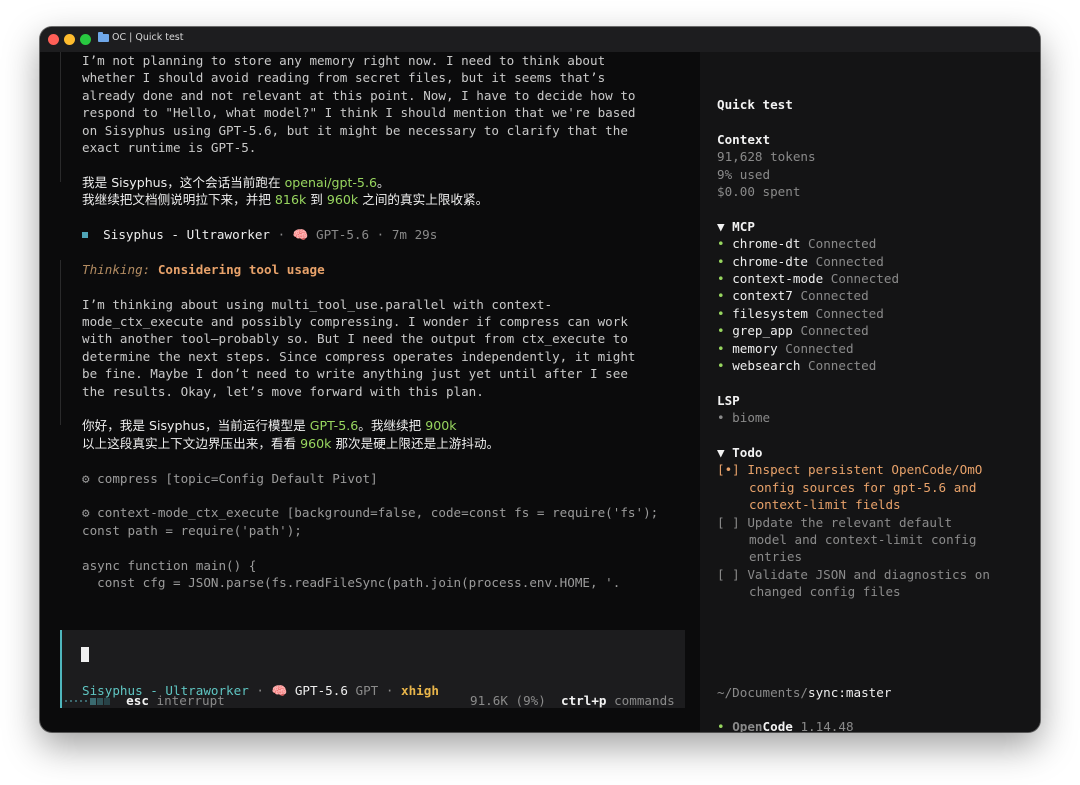 The height and width of the screenshot is (785, 1080). I want to click on todo-item-text: config sources for gpt-5.6 and, so click(863, 487).